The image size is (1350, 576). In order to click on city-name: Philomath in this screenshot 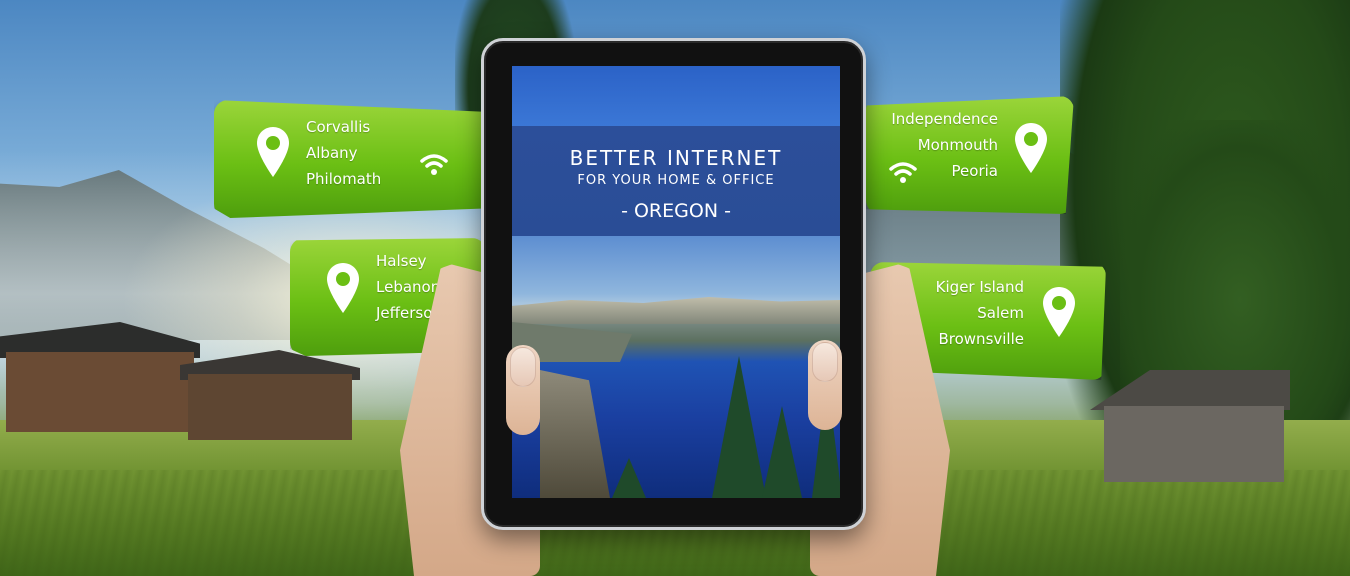, I will do `click(344, 179)`.